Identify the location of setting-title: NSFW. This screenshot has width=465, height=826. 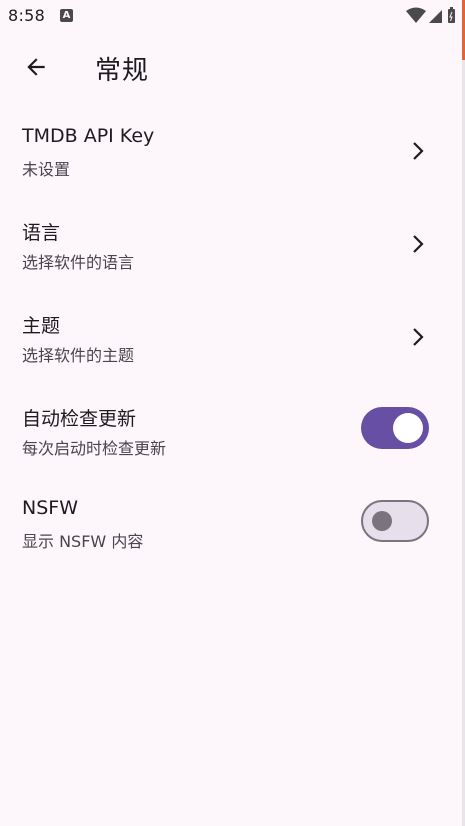
(50, 508).